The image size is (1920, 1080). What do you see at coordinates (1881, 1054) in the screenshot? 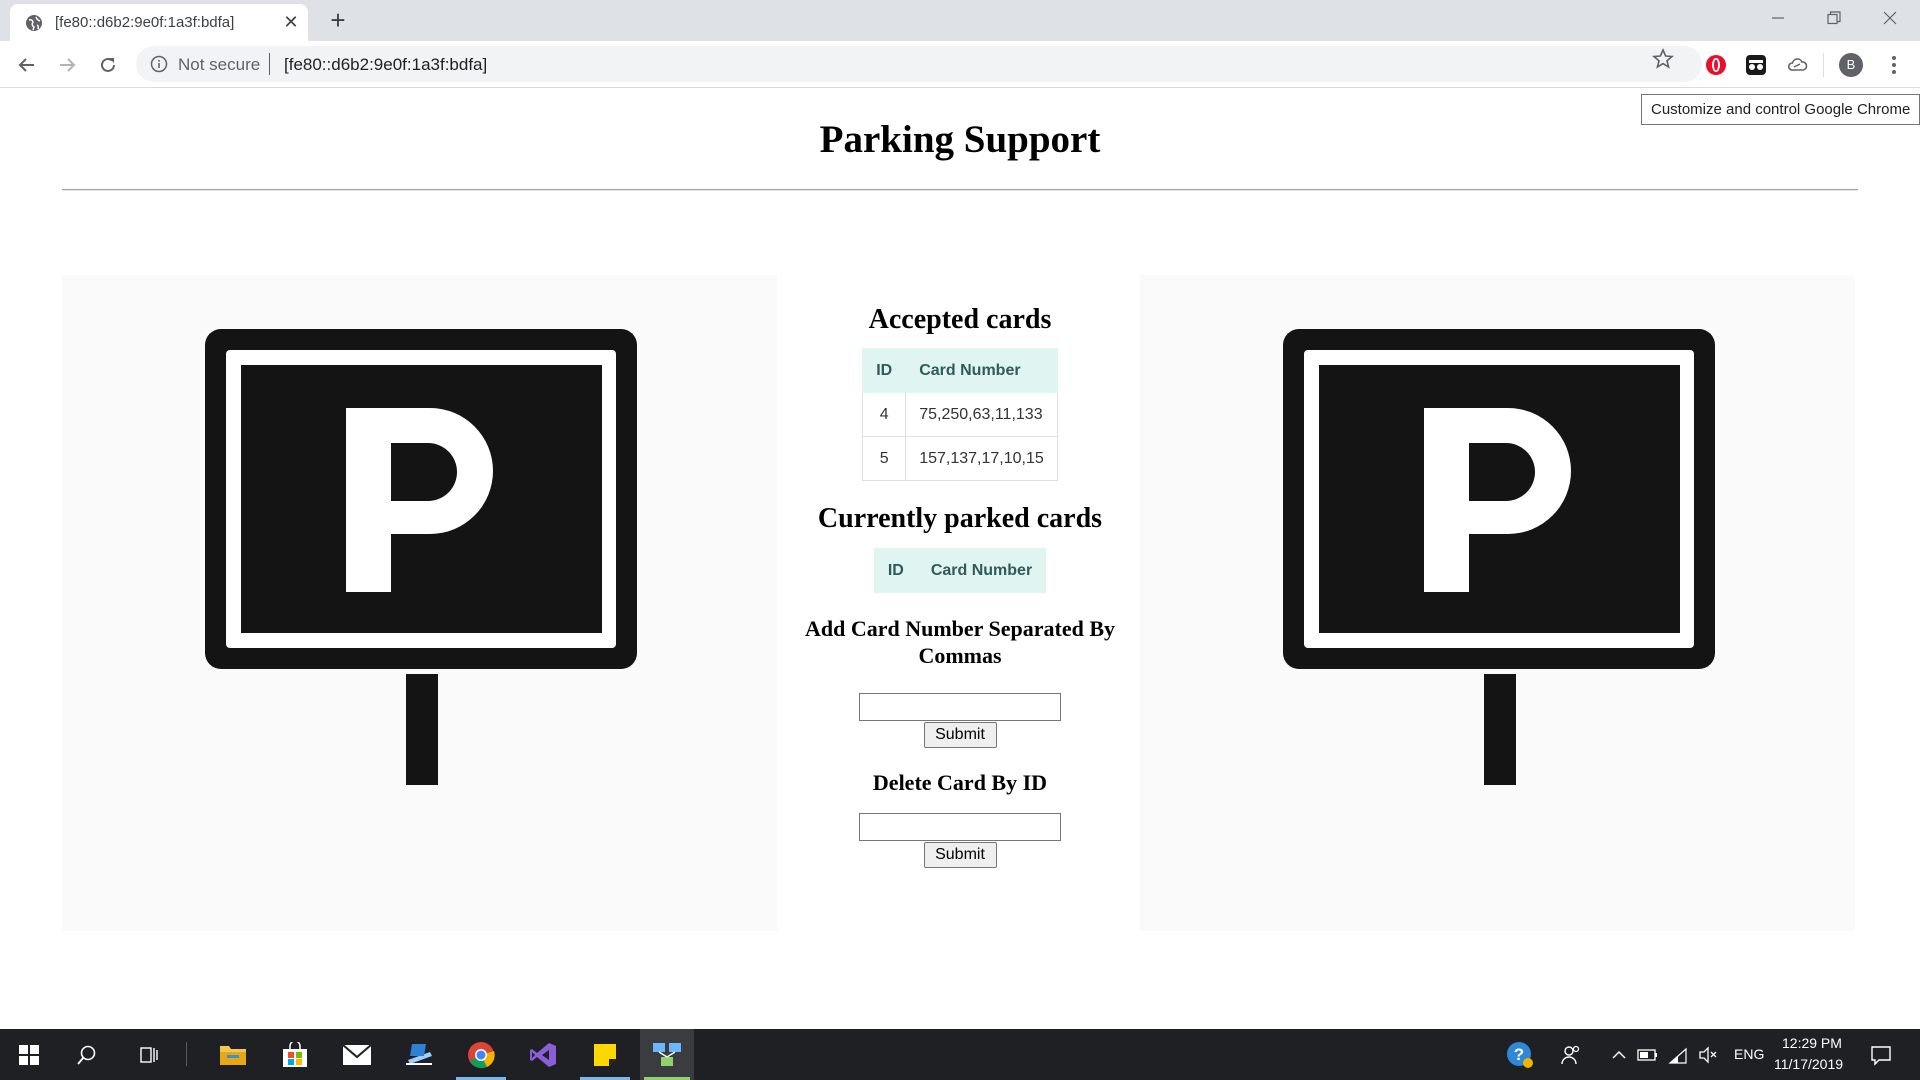
I see `notifications-icon` at bounding box center [1881, 1054].